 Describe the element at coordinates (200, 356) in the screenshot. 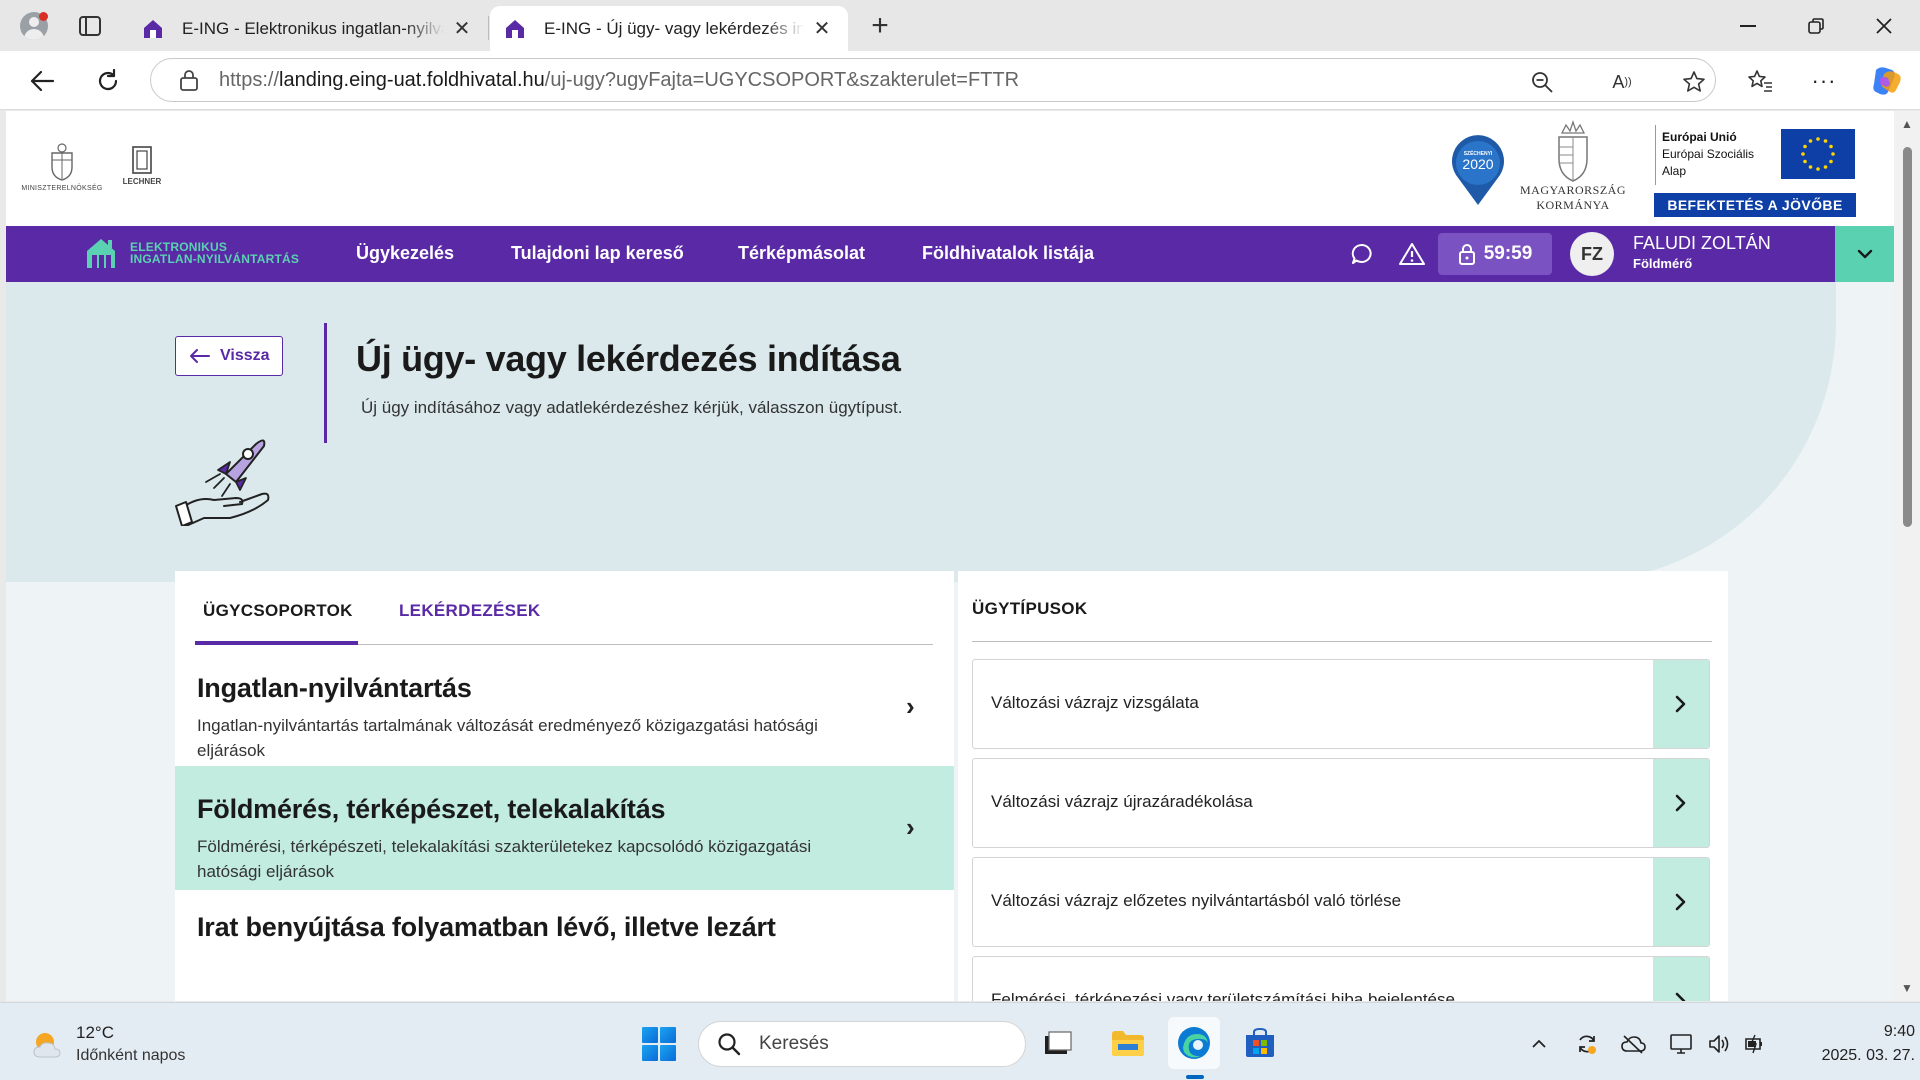

I see `arrow-left-icon` at that location.